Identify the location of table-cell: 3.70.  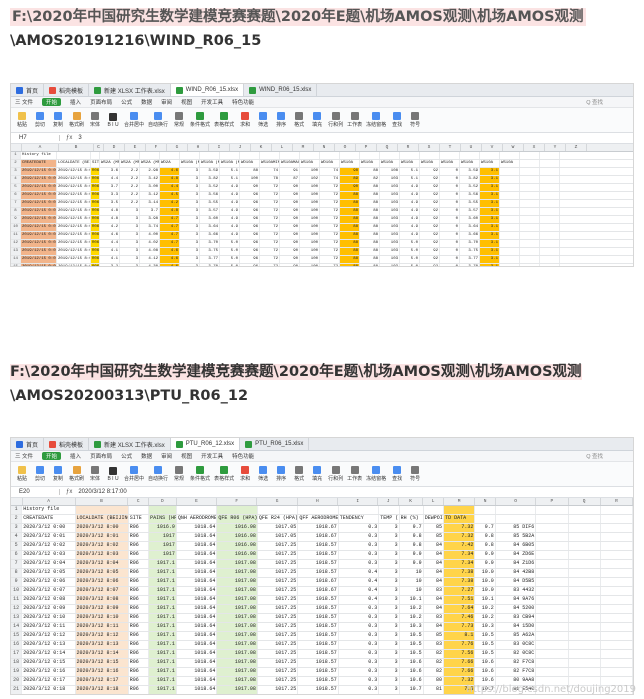
(210, 265).